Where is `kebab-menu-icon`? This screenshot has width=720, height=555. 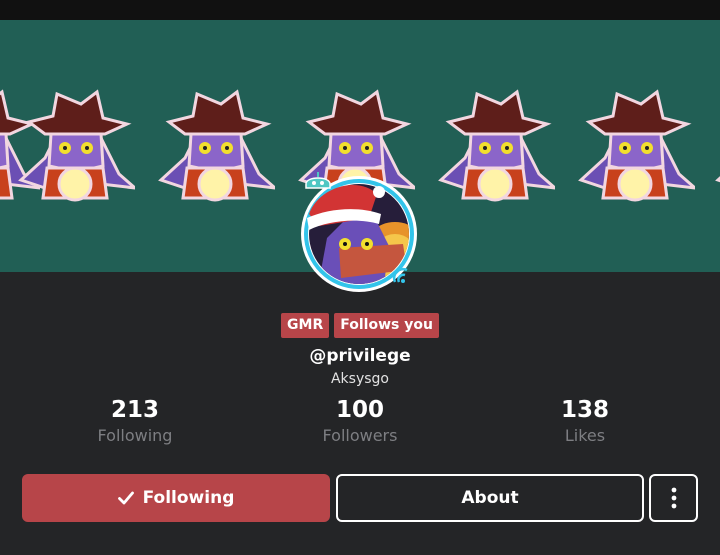 kebab-menu-icon is located at coordinates (673, 498).